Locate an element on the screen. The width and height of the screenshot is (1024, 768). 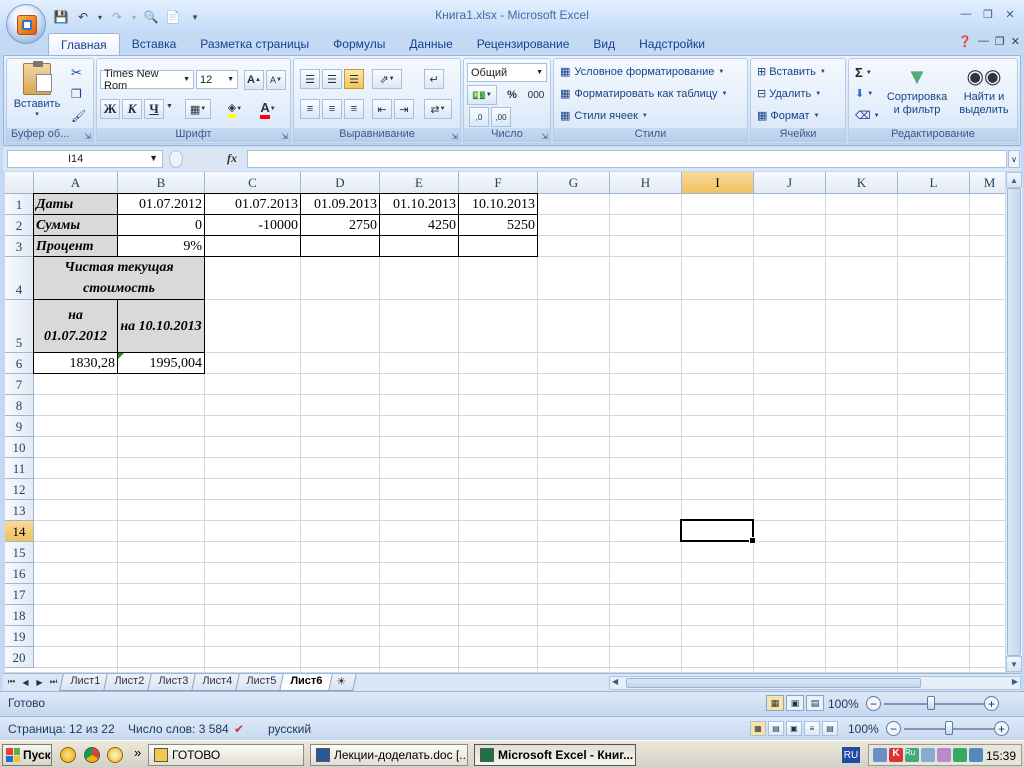
print-preview-icon: 🔍 is located at coordinates (151, 17).